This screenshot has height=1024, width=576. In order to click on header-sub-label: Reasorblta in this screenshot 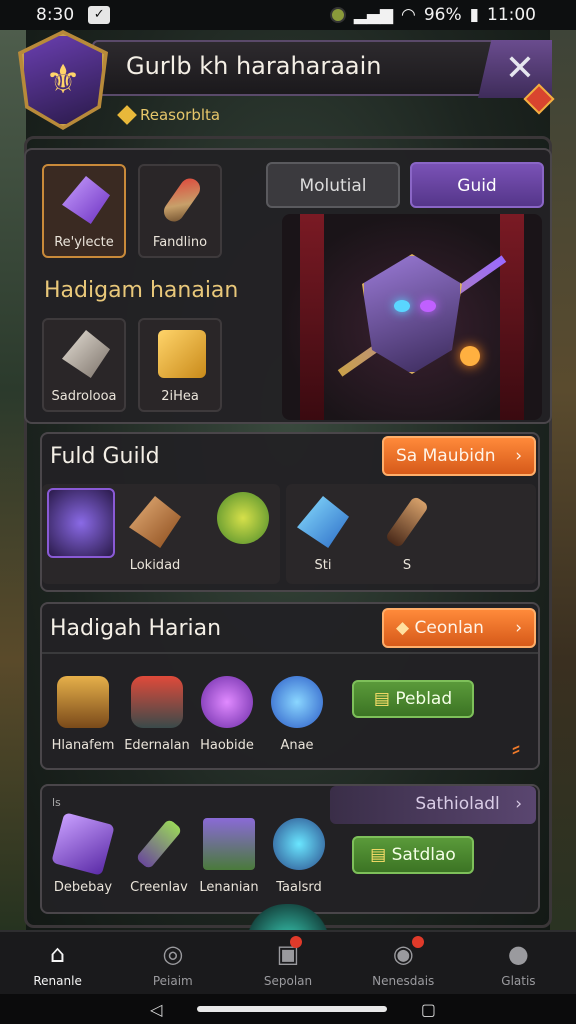, I will do `click(169, 115)`.